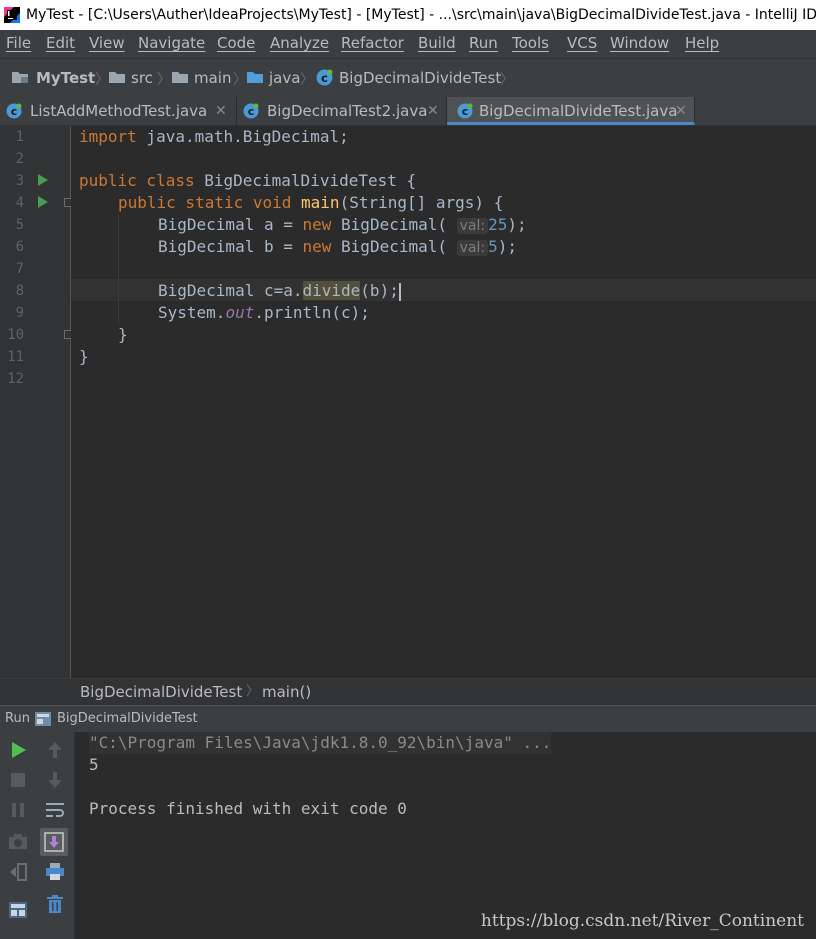  Describe the element at coordinates (311, 202) in the screenshot. I see `code-line-4: public static void main(String[] args) {` at that location.